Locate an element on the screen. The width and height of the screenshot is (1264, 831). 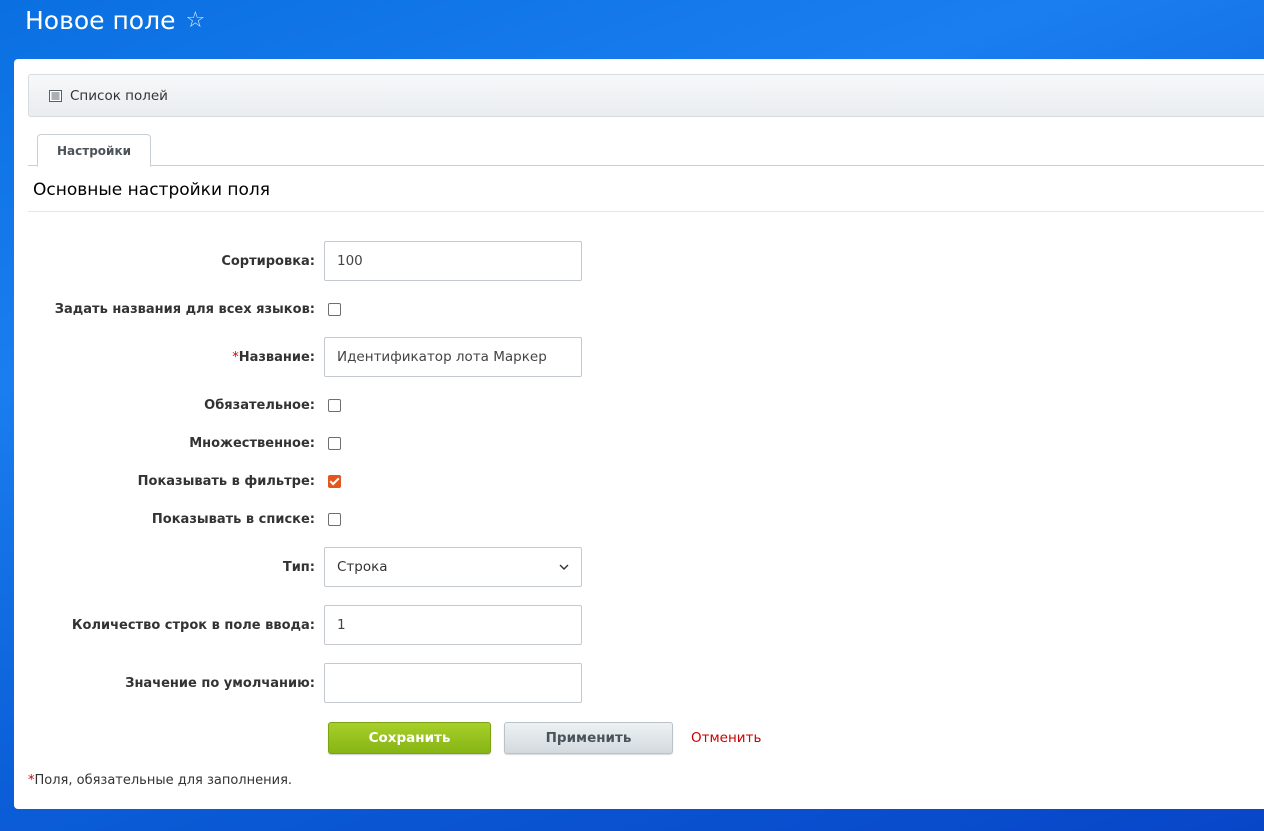
row-type: Тип: Строка is located at coordinates (634, 567).